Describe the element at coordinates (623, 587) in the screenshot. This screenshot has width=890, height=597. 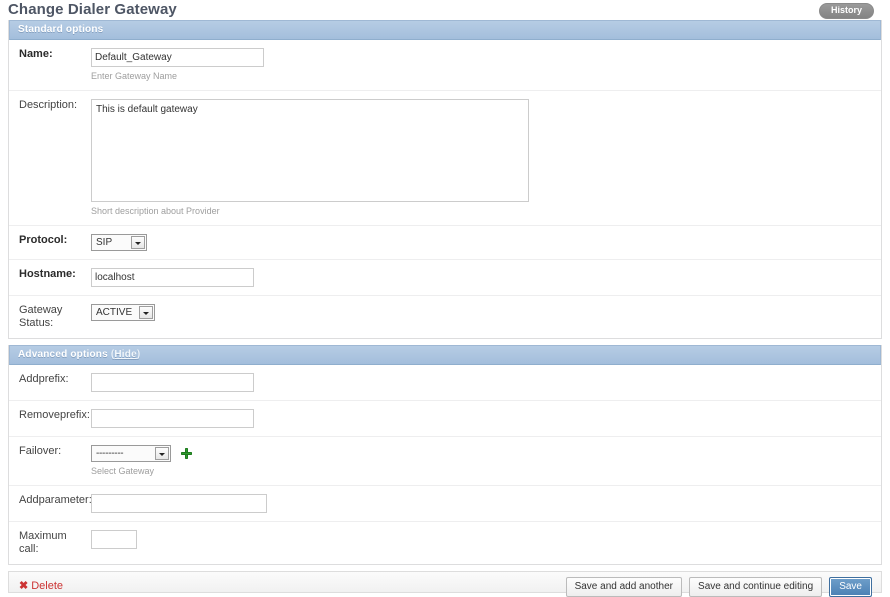
I see `save-and-add-another-button: Save and add another` at that location.